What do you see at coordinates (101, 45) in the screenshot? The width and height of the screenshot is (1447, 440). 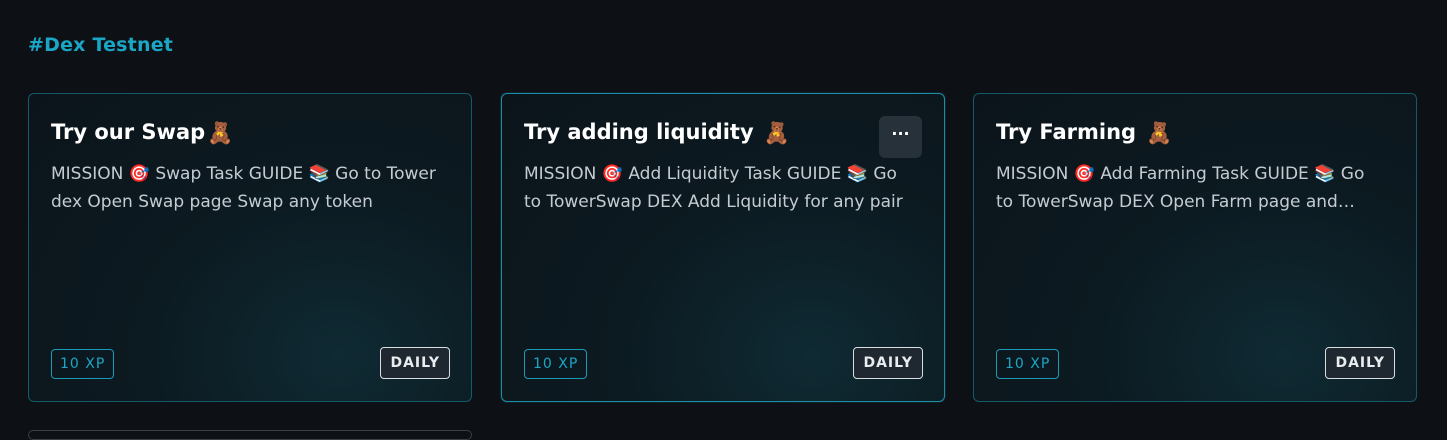 I see `section-title: #Dex Testnet` at bounding box center [101, 45].